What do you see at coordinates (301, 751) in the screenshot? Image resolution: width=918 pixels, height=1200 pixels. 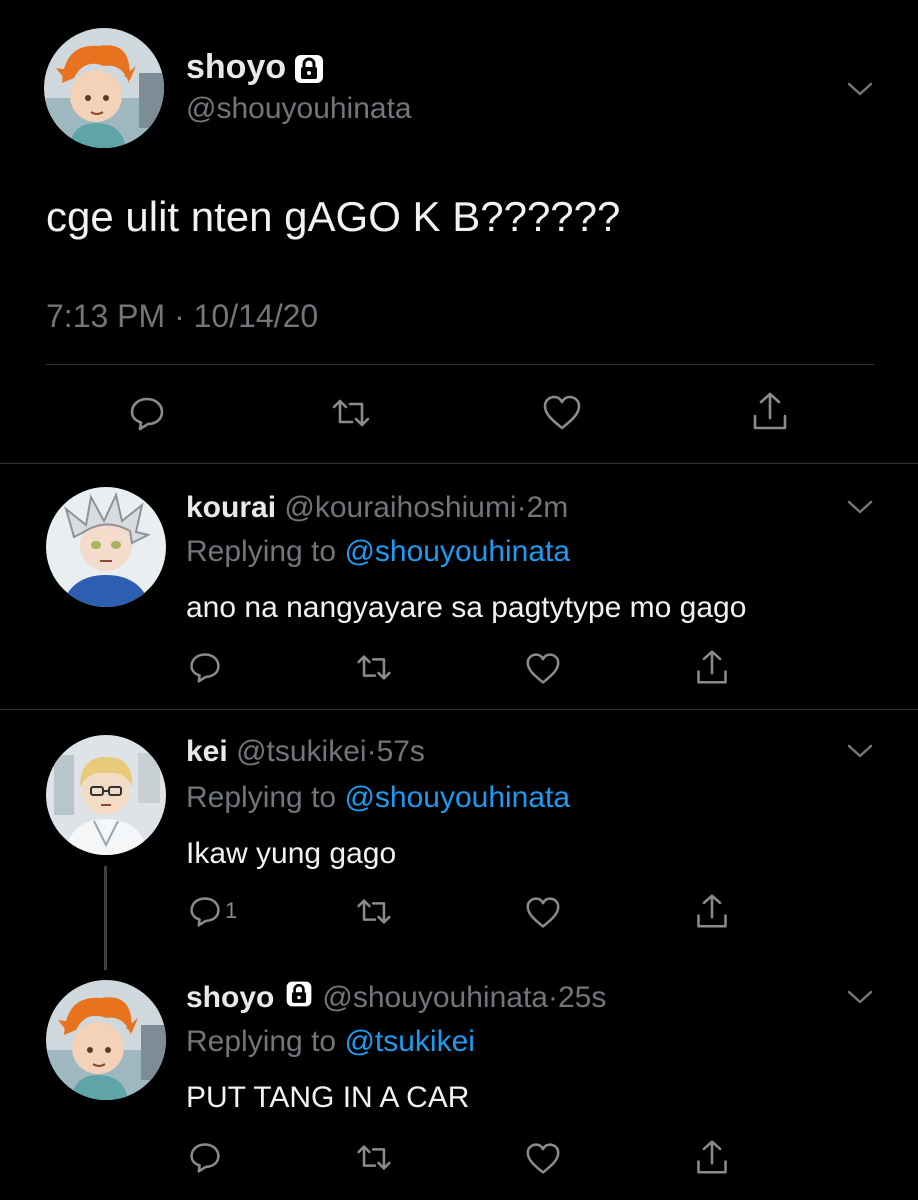 I see `handle: @tsukikei` at bounding box center [301, 751].